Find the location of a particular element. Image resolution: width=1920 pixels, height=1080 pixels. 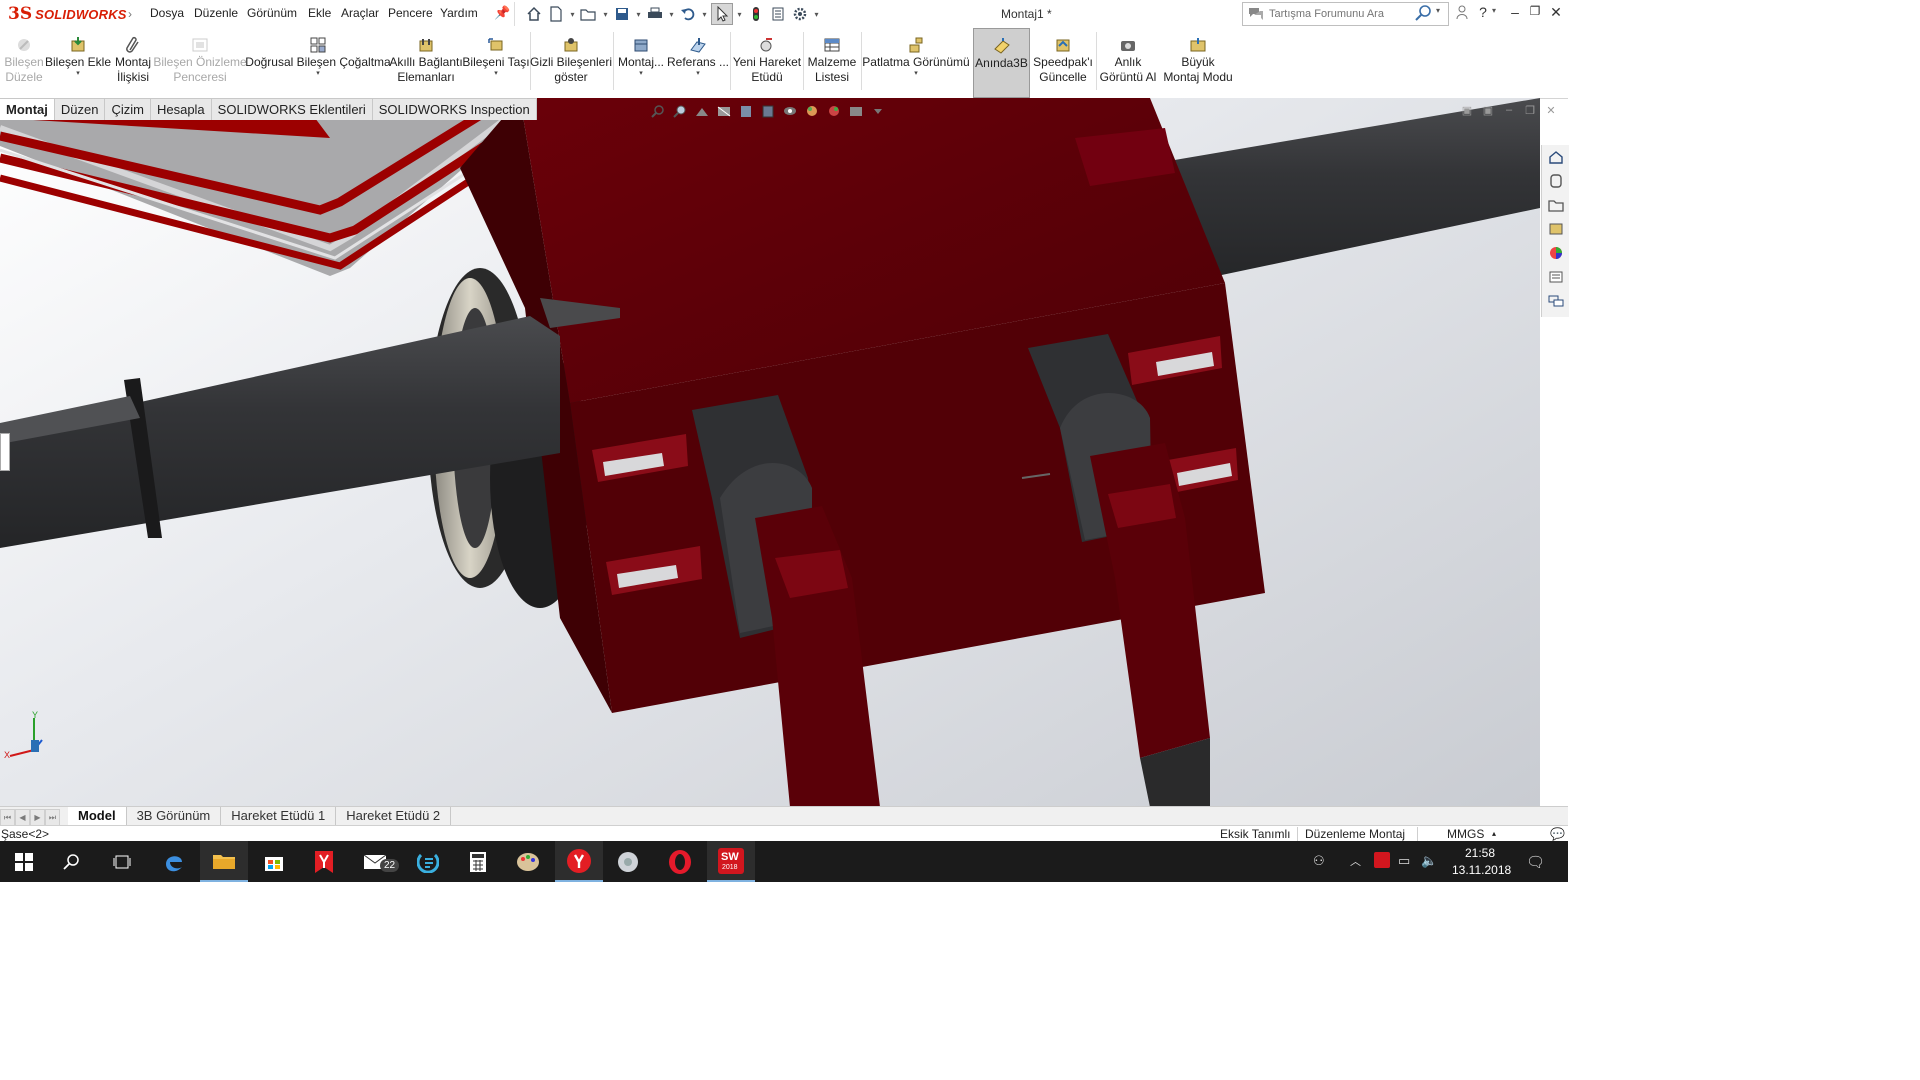

user-icon is located at coordinates (1462, 14).